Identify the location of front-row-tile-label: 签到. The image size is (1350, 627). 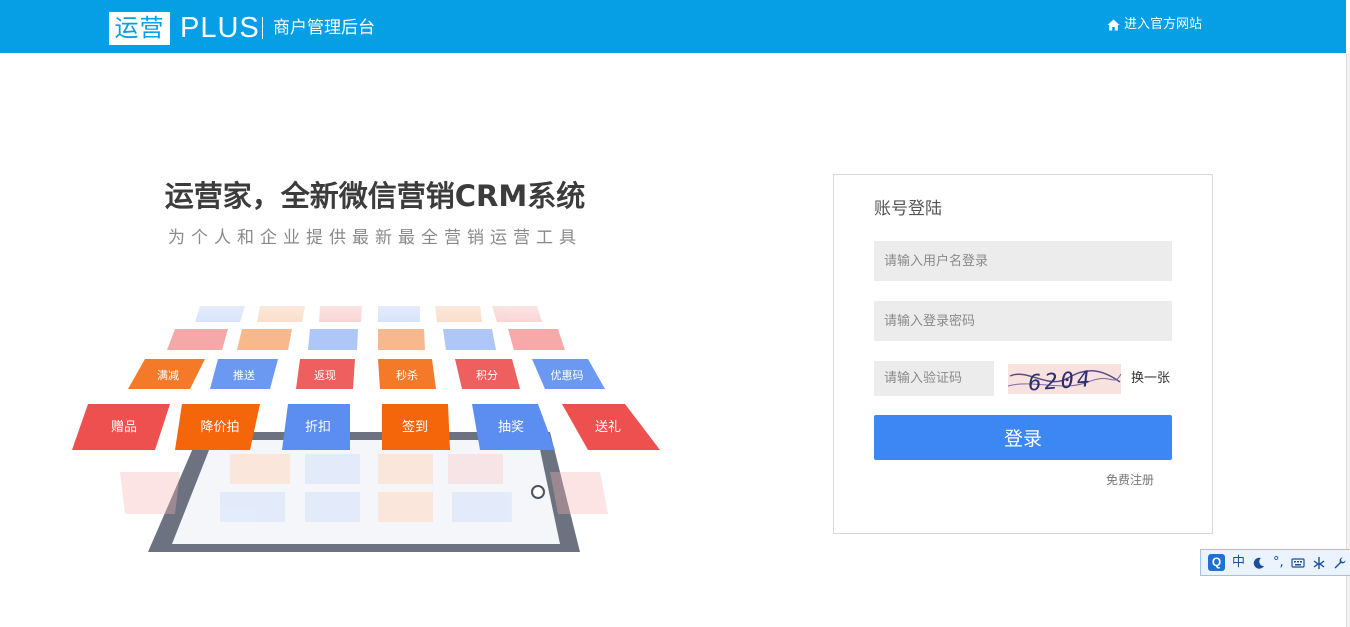
(415, 427).